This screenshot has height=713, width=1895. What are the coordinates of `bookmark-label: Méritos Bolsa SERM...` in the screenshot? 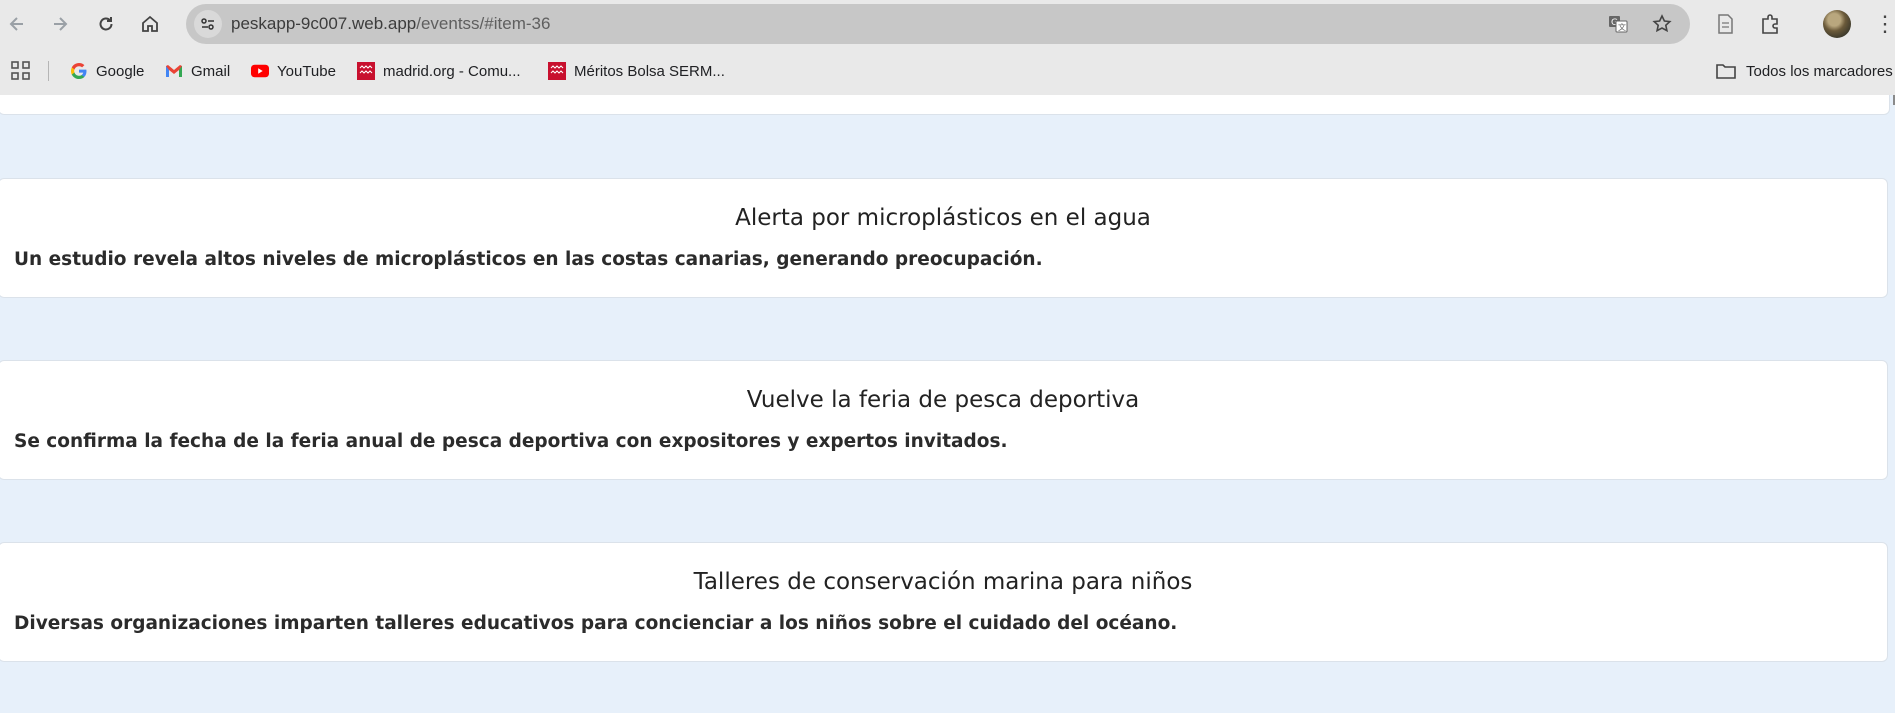 It's located at (649, 71).